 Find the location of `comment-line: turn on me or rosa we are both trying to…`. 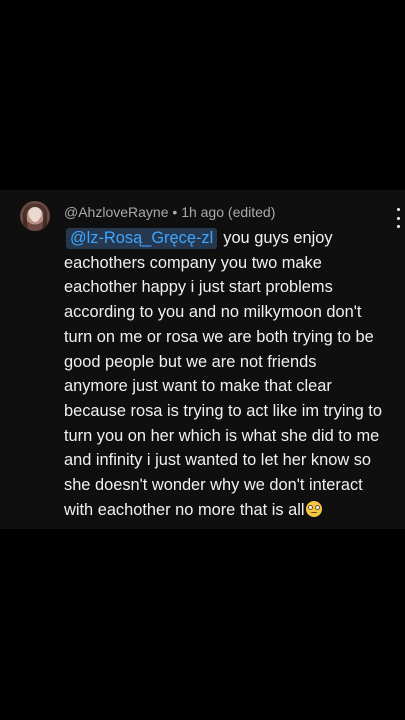

comment-line: turn on me or rosa we are both trying to… is located at coordinates (219, 336).